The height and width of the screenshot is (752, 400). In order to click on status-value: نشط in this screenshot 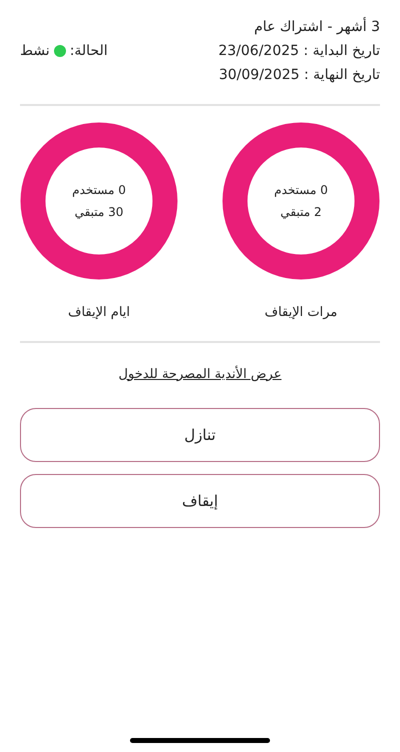, I will do `click(35, 51)`.